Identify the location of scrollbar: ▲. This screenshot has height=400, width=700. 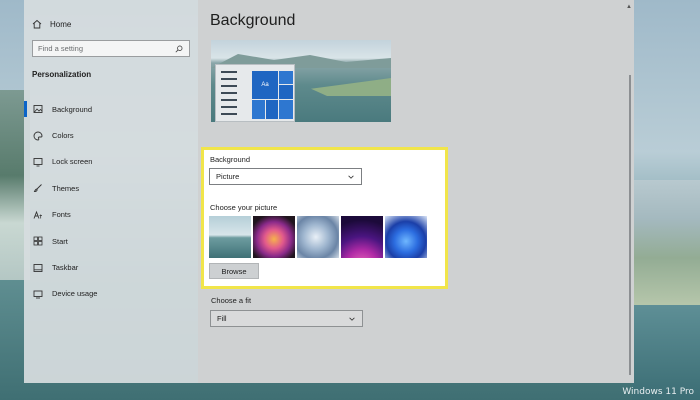
(630, 191).